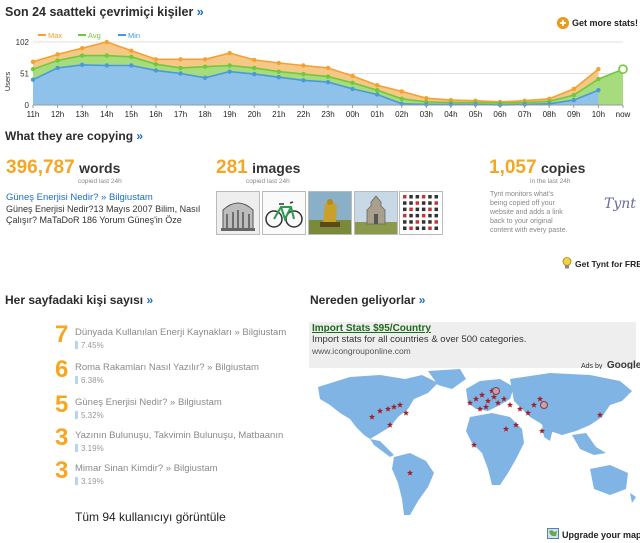  I want to click on x-tick-label: 04h, so click(450, 114).